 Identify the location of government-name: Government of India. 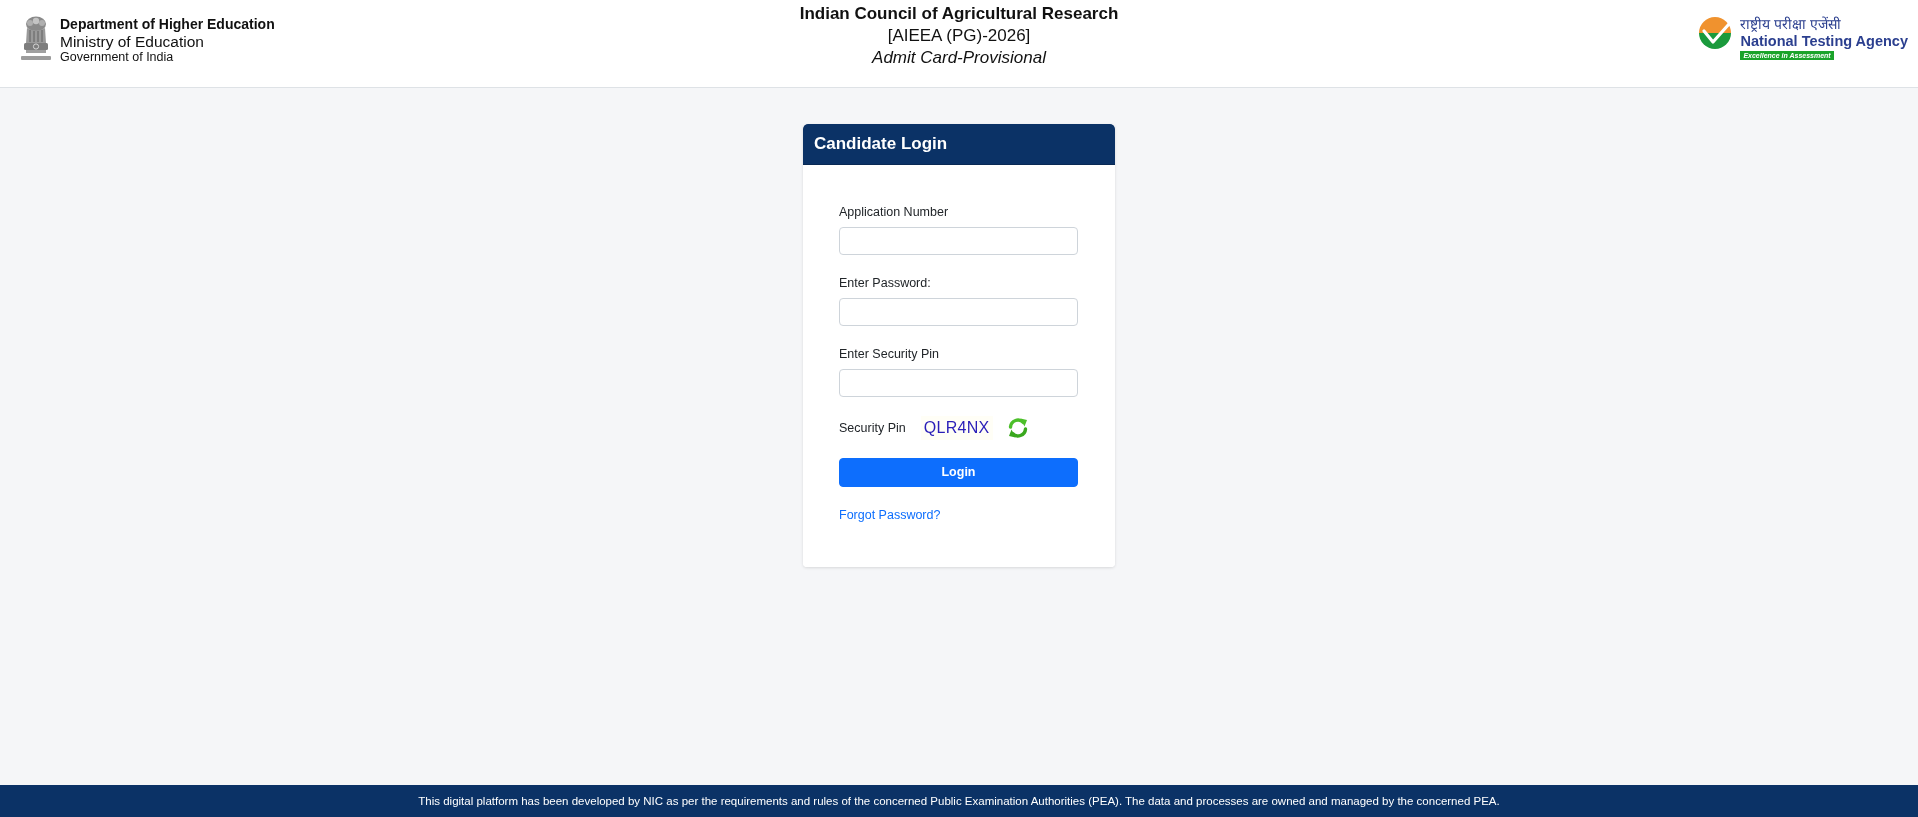
(117, 57).